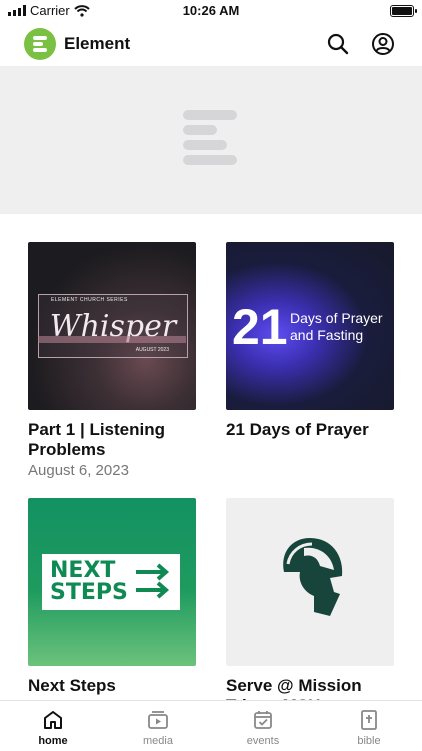  What do you see at coordinates (40, 44) in the screenshot?
I see `element-logo` at bounding box center [40, 44].